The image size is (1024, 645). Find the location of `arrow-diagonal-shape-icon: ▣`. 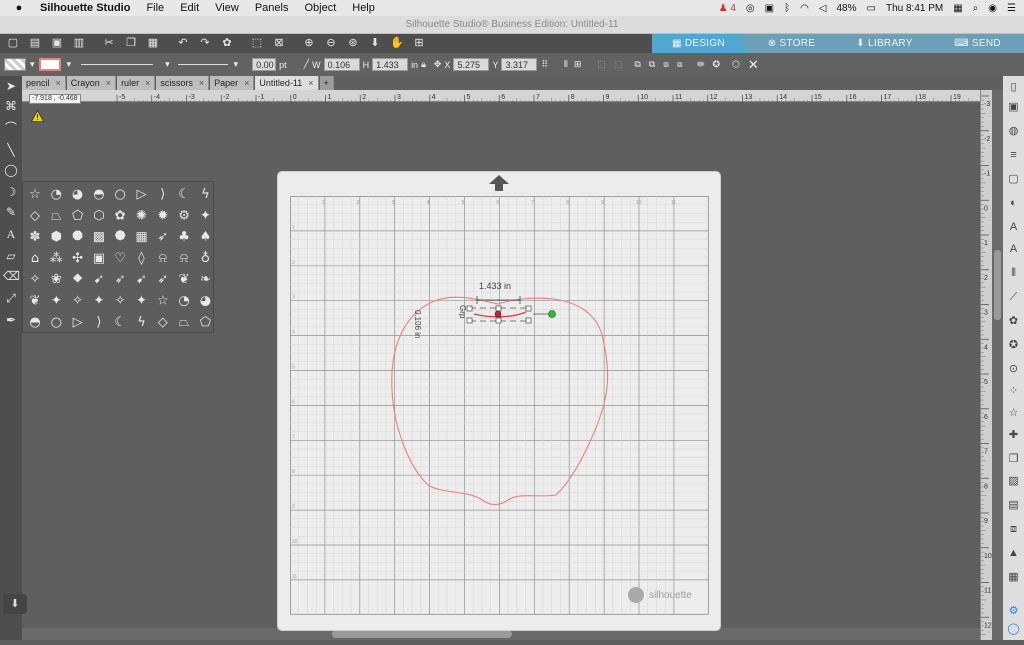

arrow-diagonal-shape-icon: ▣ is located at coordinates (99, 258).